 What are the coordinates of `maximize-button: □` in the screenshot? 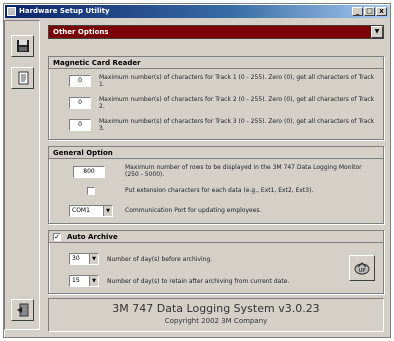 It's located at (369, 11).